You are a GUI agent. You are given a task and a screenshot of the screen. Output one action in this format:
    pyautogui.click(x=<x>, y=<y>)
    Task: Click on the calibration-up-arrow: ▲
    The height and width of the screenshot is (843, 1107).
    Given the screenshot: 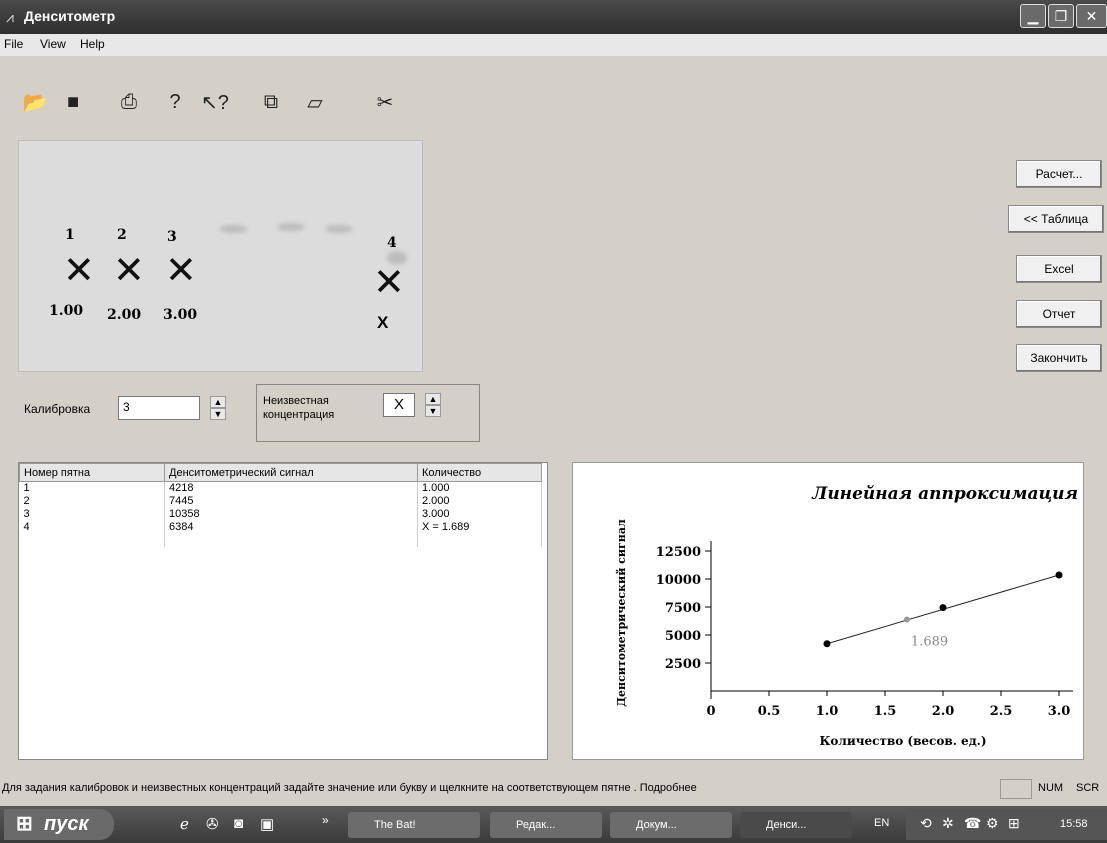 What is the action you would take?
    pyautogui.click(x=218, y=402)
    